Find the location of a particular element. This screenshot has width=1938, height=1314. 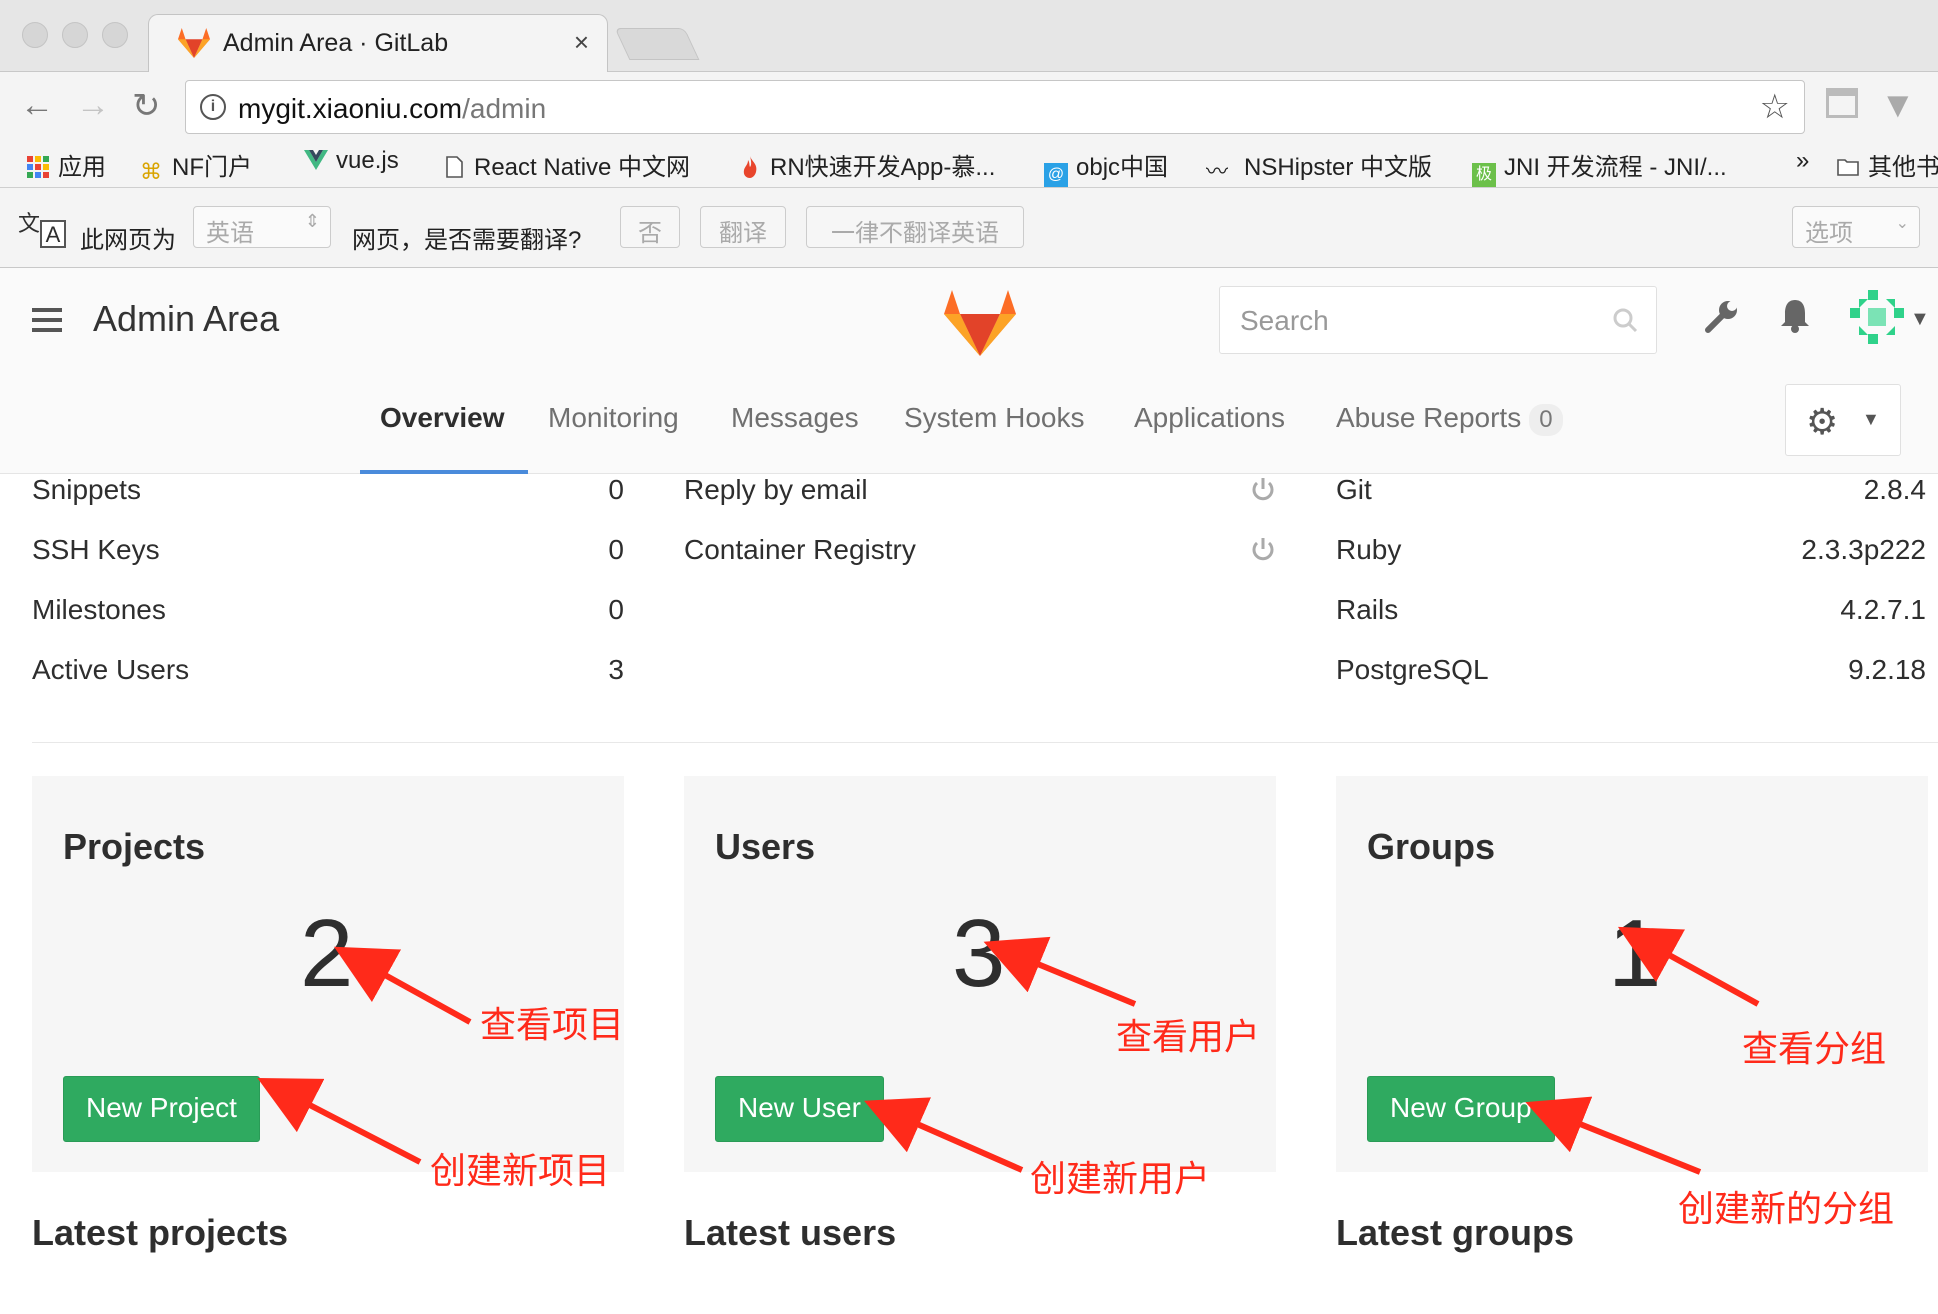

tab-abuse-reports: Abuse Reports 0 is located at coordinates (1449, 419).